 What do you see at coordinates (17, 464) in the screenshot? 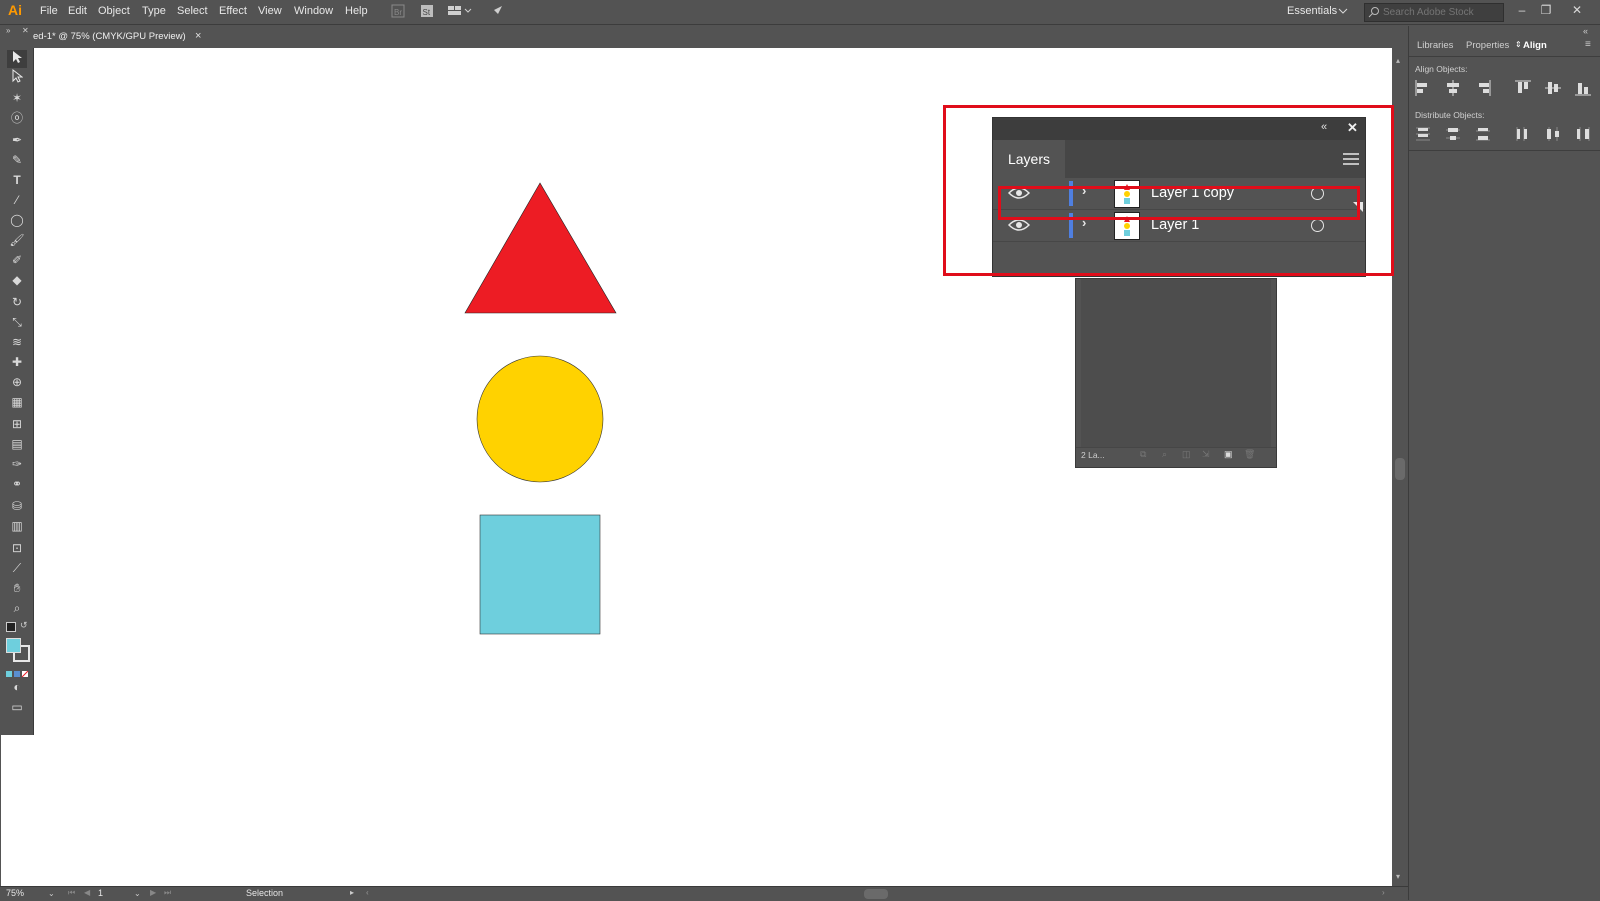
I see `eyedropper-tool-icon: ✑` at bounding box center [17, 464].